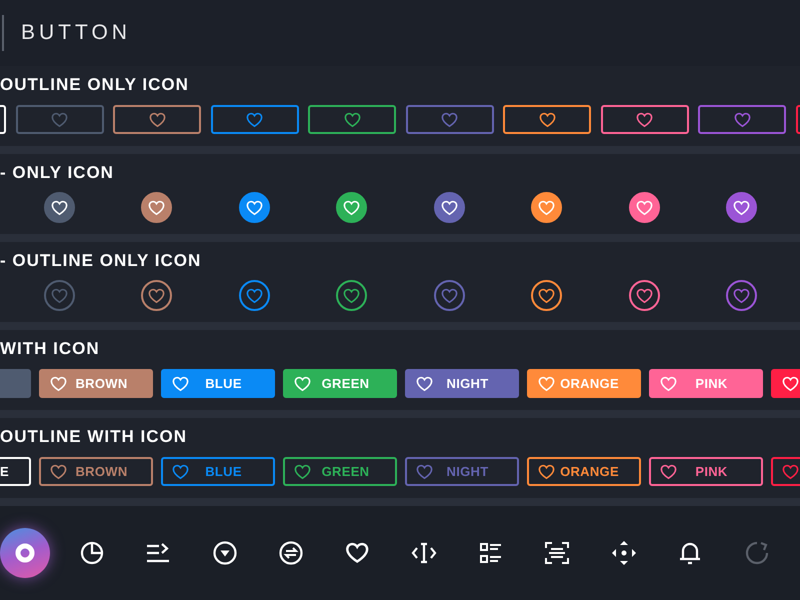  I want to click on move-icon, so click(623, 553).